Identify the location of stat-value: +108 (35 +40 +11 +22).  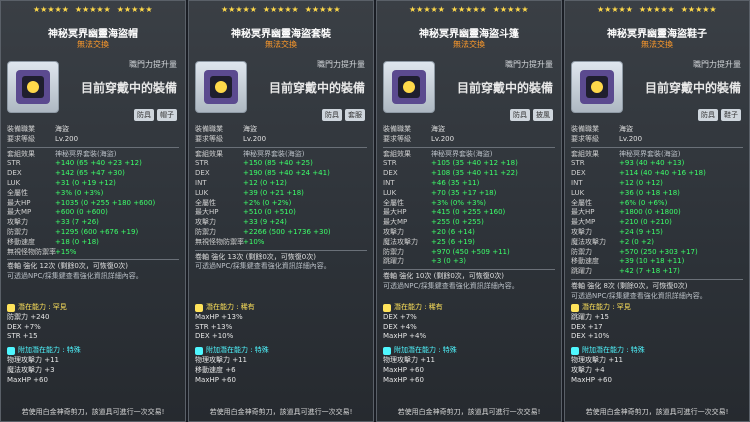
(474, 173).